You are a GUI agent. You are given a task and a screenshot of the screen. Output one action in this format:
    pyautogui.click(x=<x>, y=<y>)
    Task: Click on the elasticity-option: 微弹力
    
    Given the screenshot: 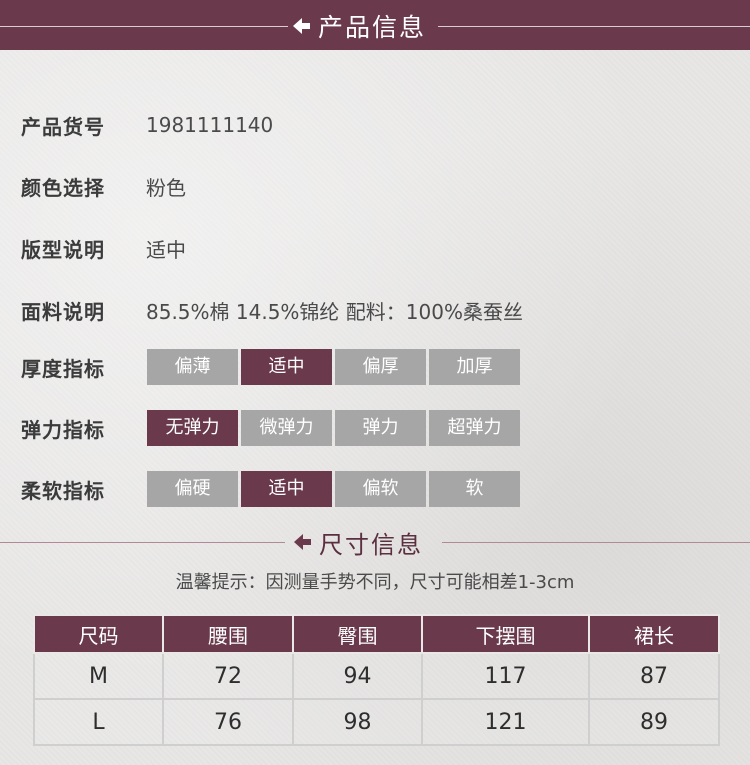 What is the action you would take?
    pyautogui.click(x=286, y=428)
    